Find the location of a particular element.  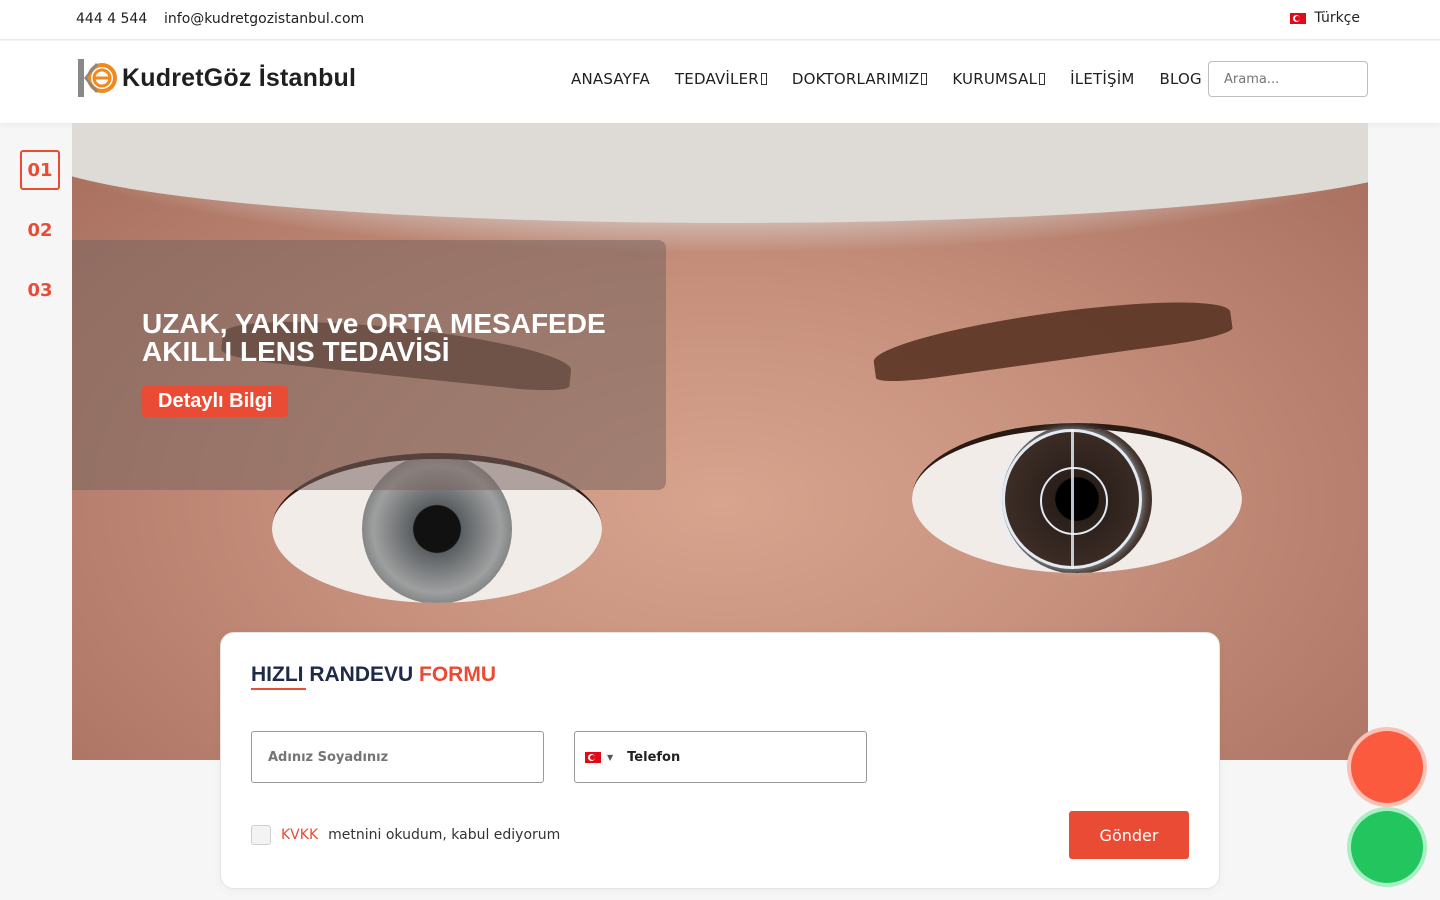

phone-call-icon is located at coordinates (1387, 767).